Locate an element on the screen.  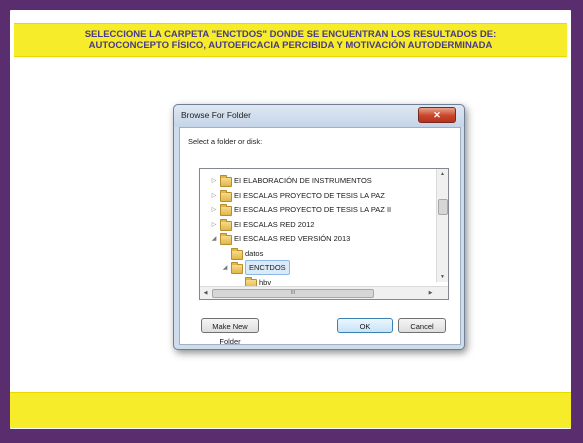
vertical-scrollbar: ▲ ▼ is located at coordinates (442, 225).